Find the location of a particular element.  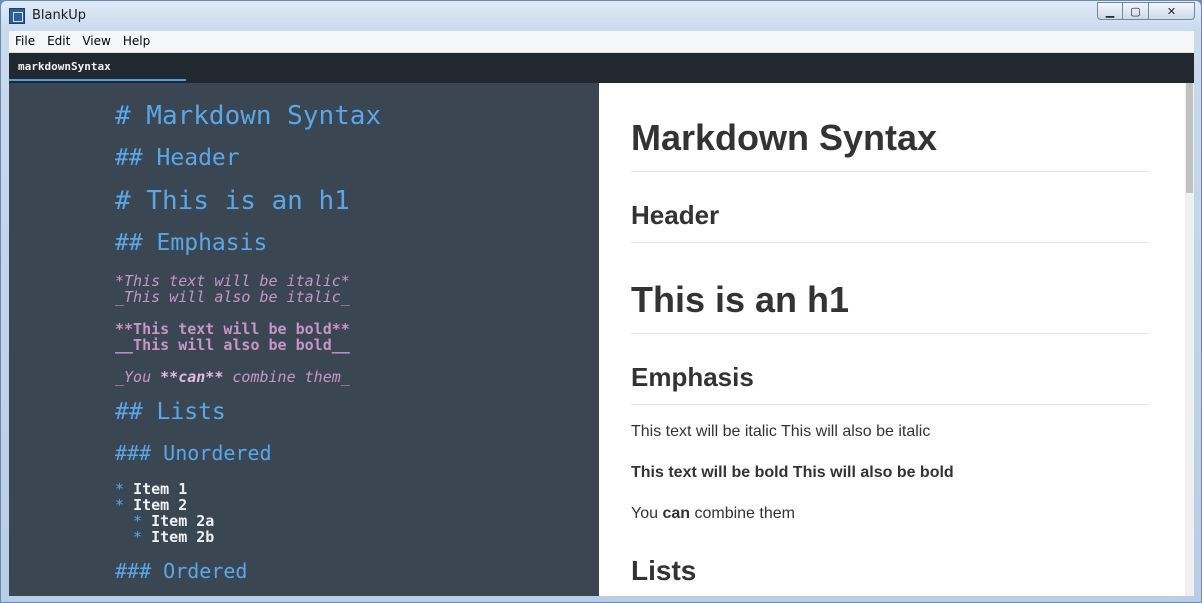

editor-line-h1: # This is an h1 is located at coordinates (232, 201).